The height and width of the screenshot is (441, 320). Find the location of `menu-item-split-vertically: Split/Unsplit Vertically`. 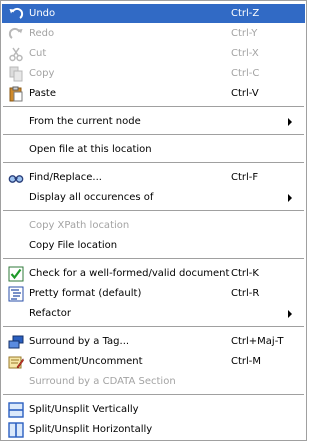

menu-item-split-vertically: Split/Unsplit Vertically is located at coordinates (153, 409).